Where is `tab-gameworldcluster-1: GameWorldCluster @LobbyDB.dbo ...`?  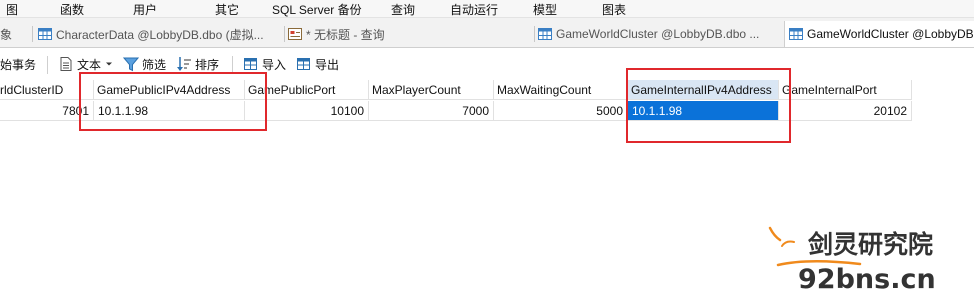 tab-gameworldcluster-1: GameWorldCluster @LobbyDB.dbo ... is located at coordinates (660, 34).